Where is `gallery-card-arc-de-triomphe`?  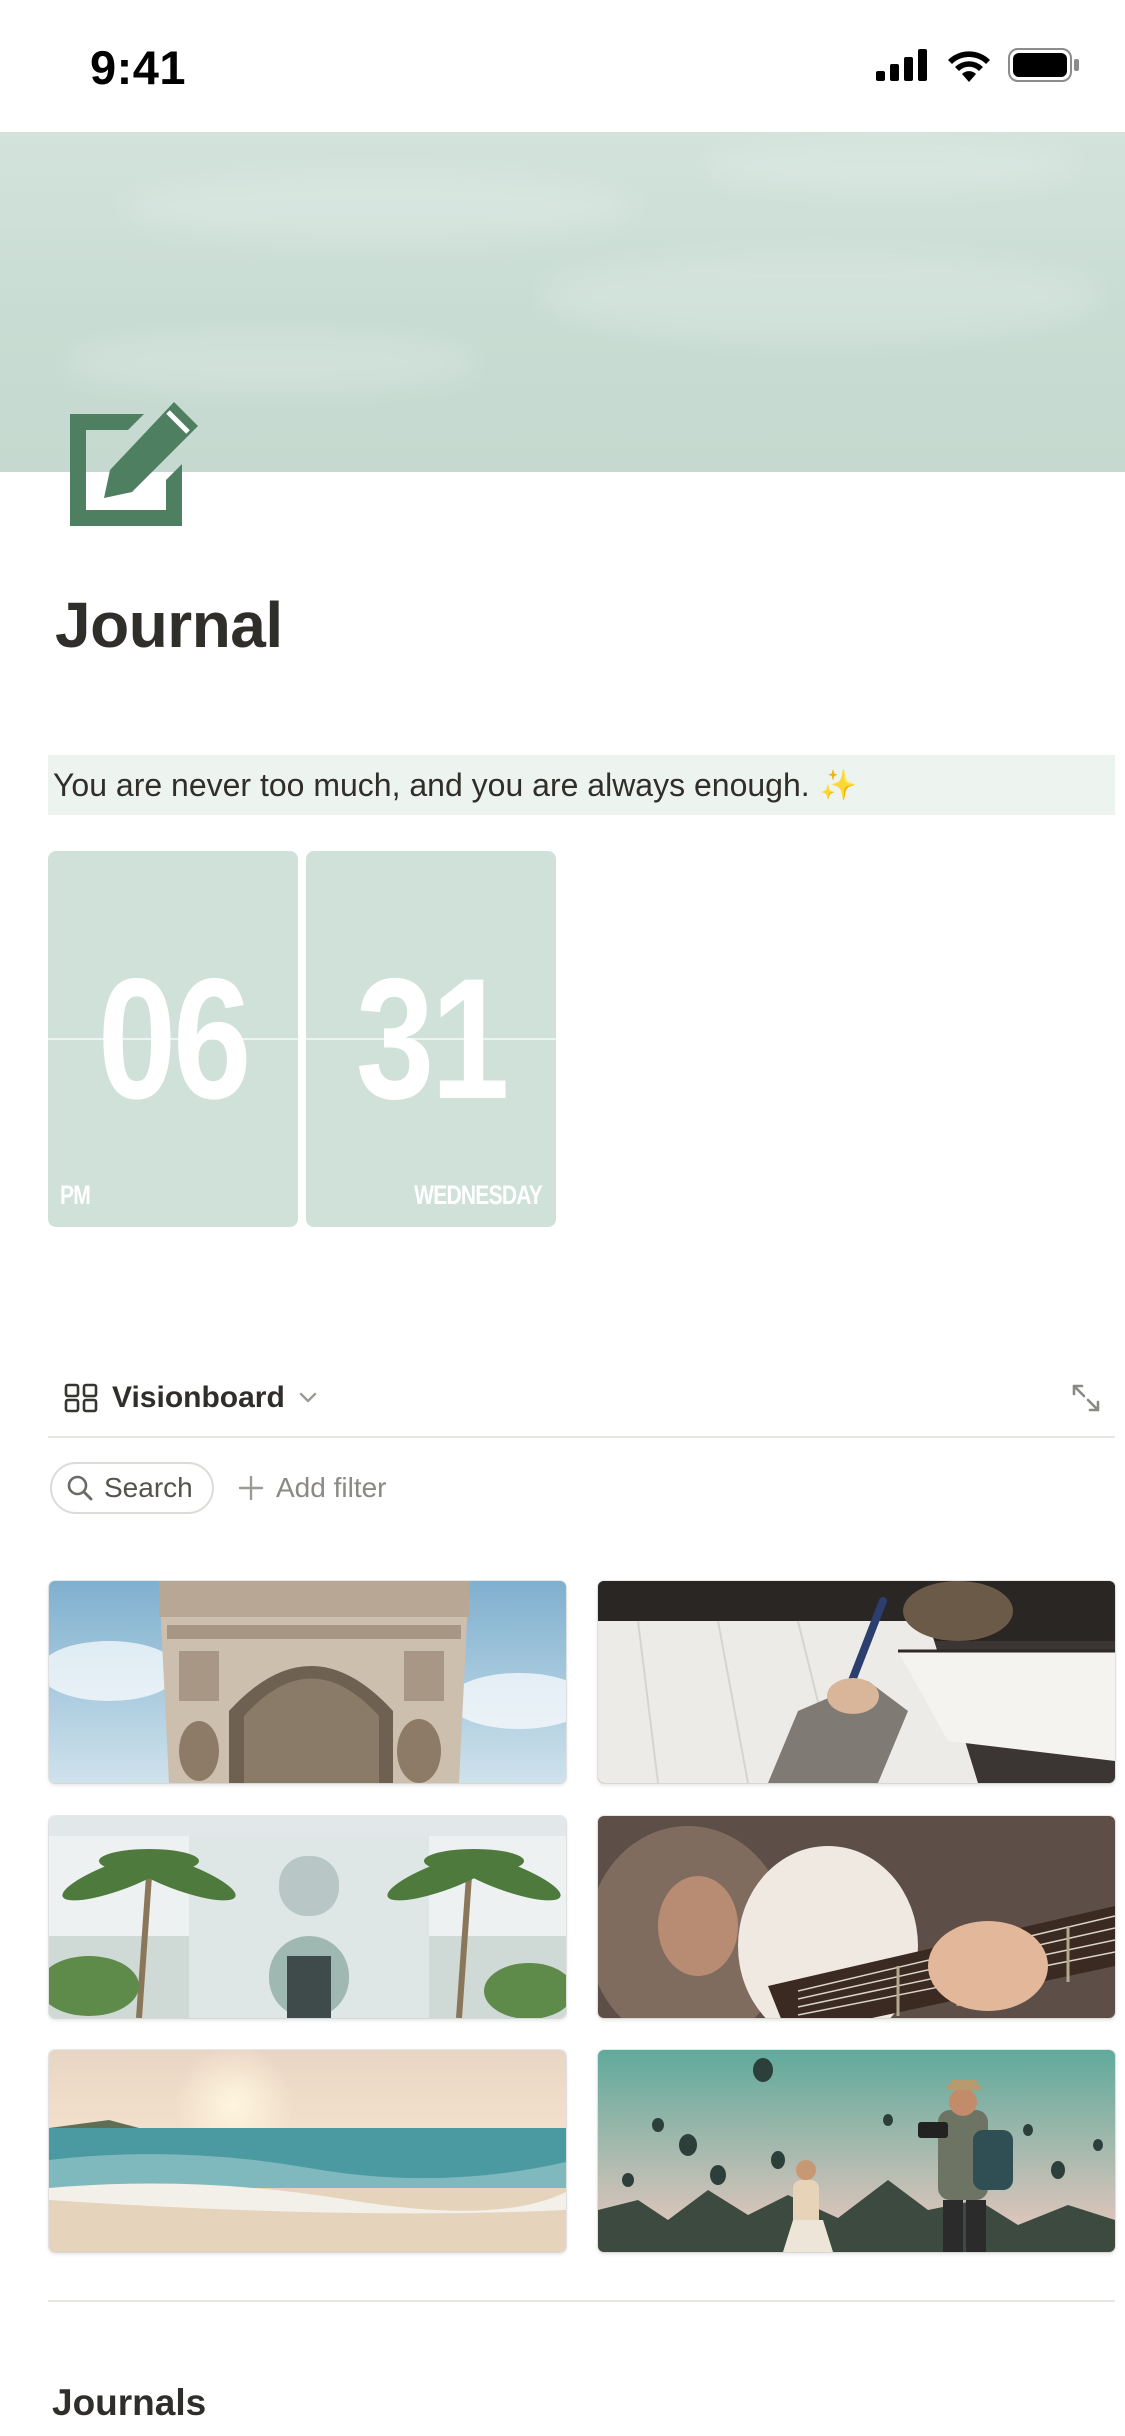 gallery-card-arc-de-triomphe is located at coordinates (307, 1682).